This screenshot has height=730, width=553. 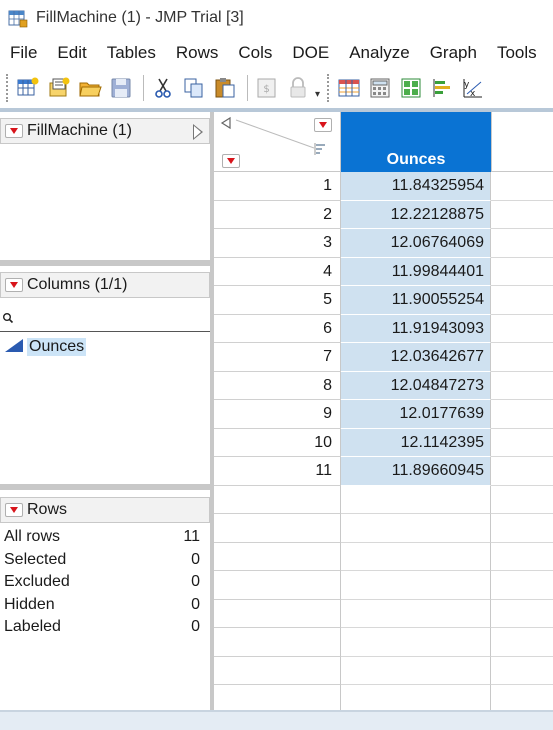 What do you see at coordinates (277, 214) in the screenshot?
I see `row-number: 2` at bounding box center [277, 214].